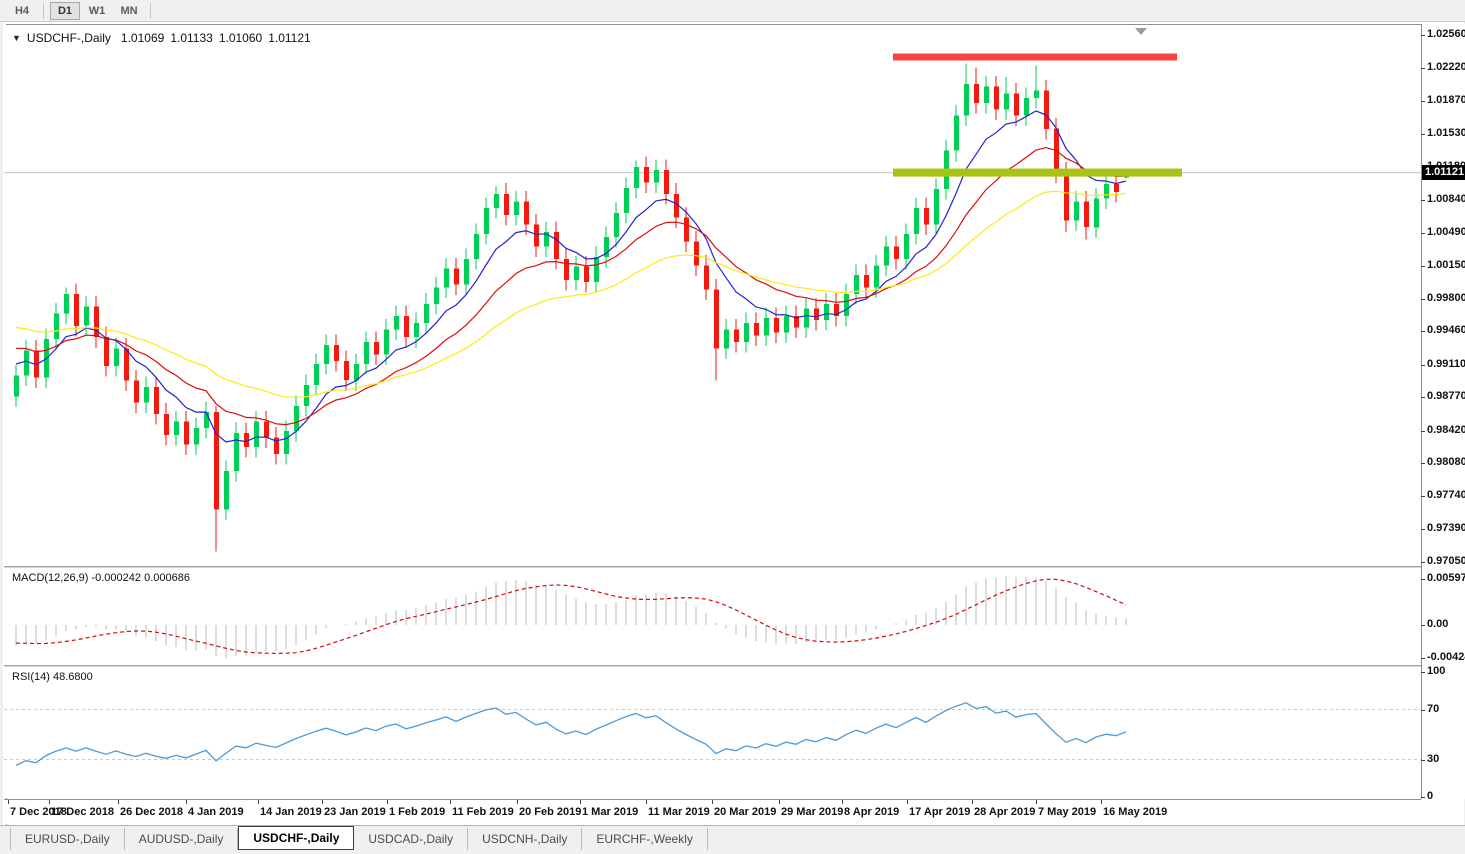 Image resolution: width=1465 pixels, height=854 pixels. I want to click on chart-tab-usdchfdaily: USDCHF-,Daily, so click(296, 838).